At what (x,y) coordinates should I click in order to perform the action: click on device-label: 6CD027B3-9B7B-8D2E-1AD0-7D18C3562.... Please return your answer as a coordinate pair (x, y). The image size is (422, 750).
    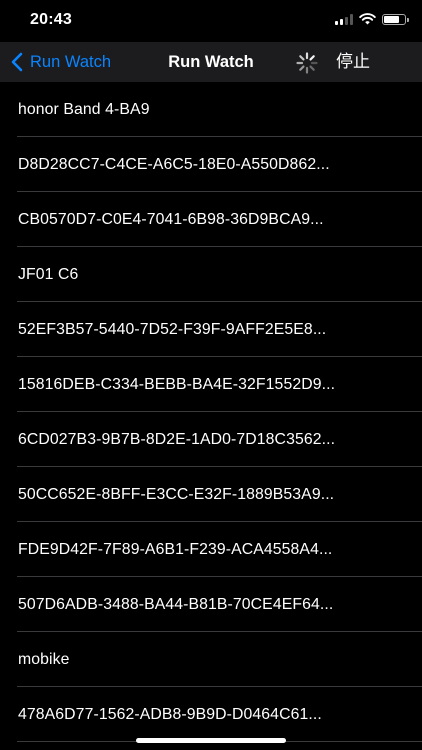
    Looking at the image, I should click on (177, 439).